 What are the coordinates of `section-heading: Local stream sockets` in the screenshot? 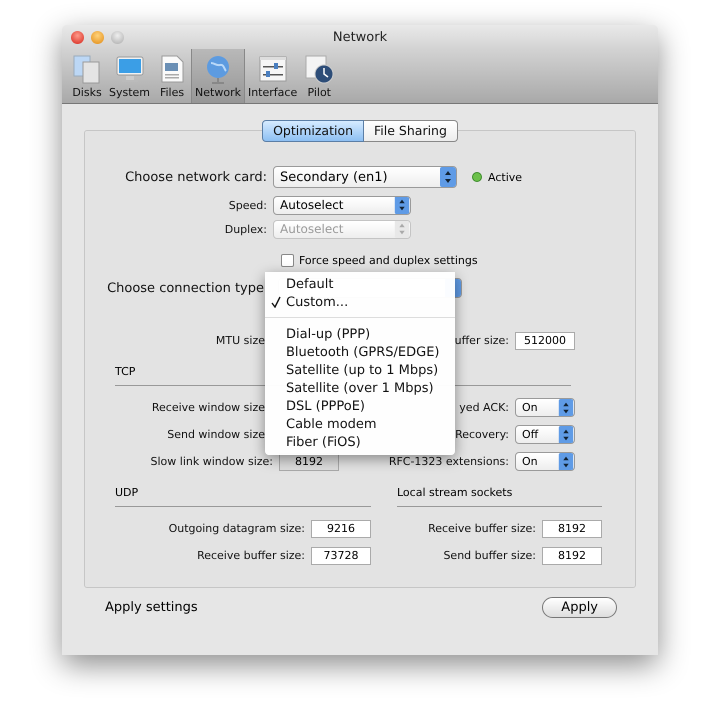 It's located at (454, 492).